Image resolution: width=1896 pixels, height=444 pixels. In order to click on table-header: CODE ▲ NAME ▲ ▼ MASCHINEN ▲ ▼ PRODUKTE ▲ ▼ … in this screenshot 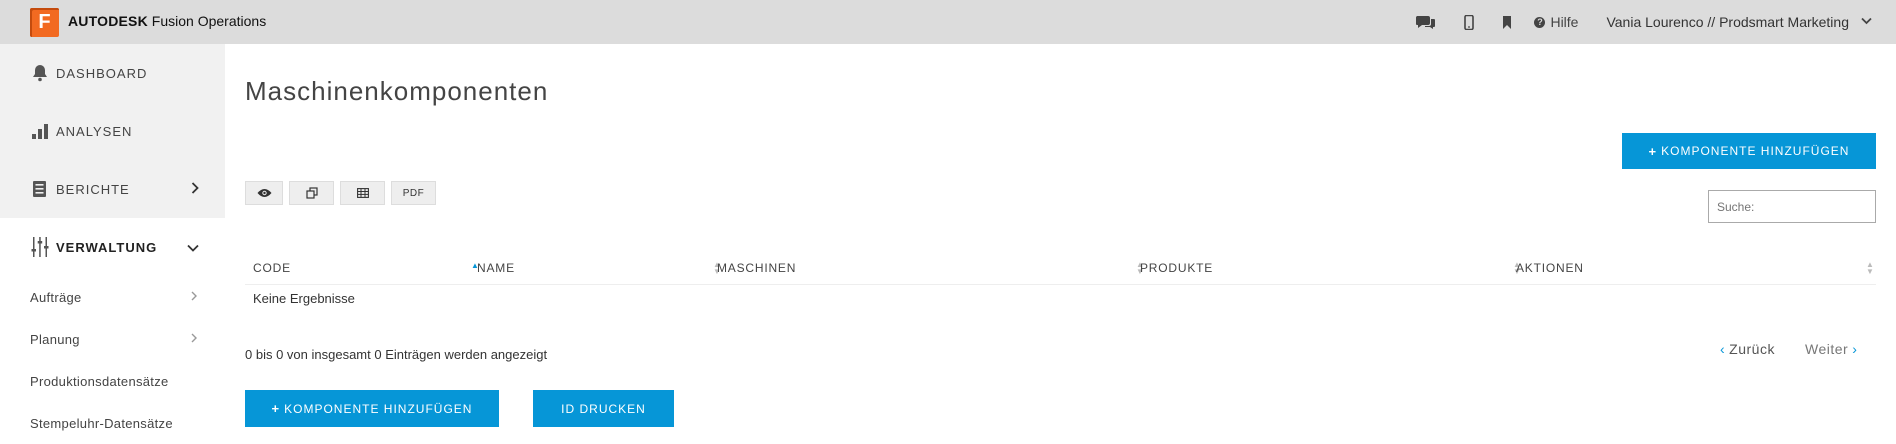, I will do `click(1060, 268)`.